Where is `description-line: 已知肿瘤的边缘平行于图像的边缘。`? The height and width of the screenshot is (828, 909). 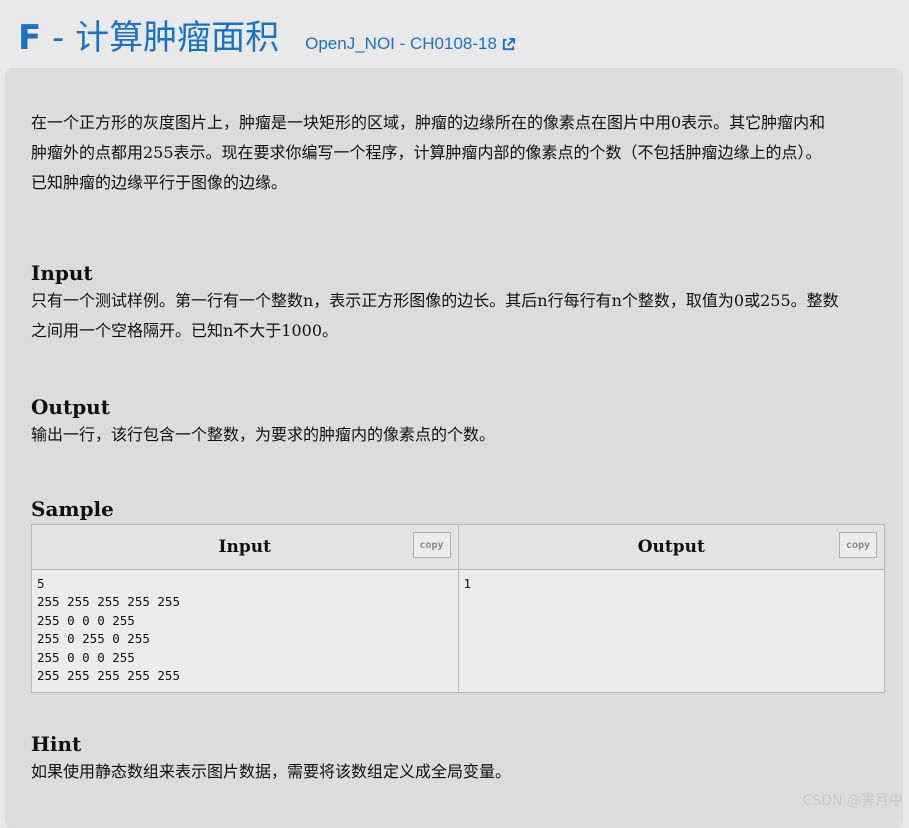 description-line: 已知肿瘤的边缘平行于图像的边缘。 is located at coordinates (159, 182).